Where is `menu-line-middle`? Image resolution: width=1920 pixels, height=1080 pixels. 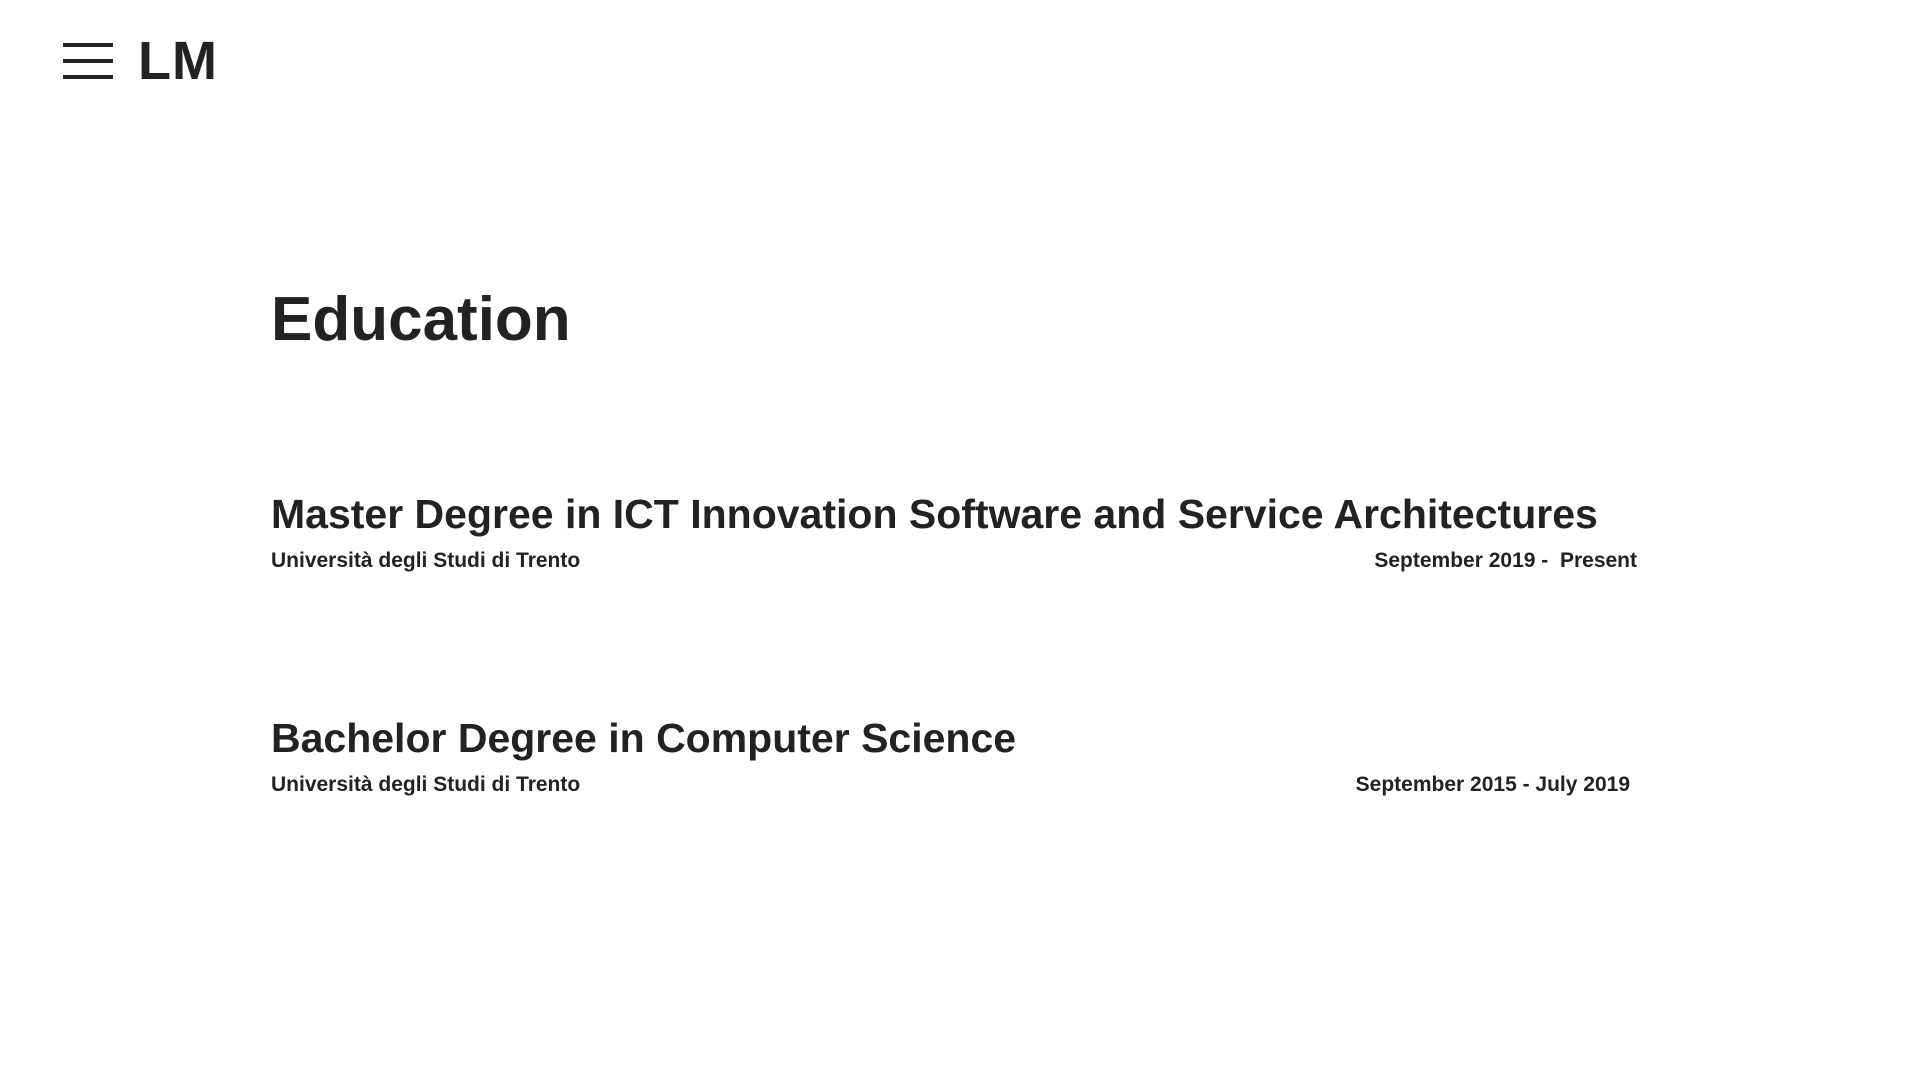
menu-line-middle is located at coordinates (88, 61).